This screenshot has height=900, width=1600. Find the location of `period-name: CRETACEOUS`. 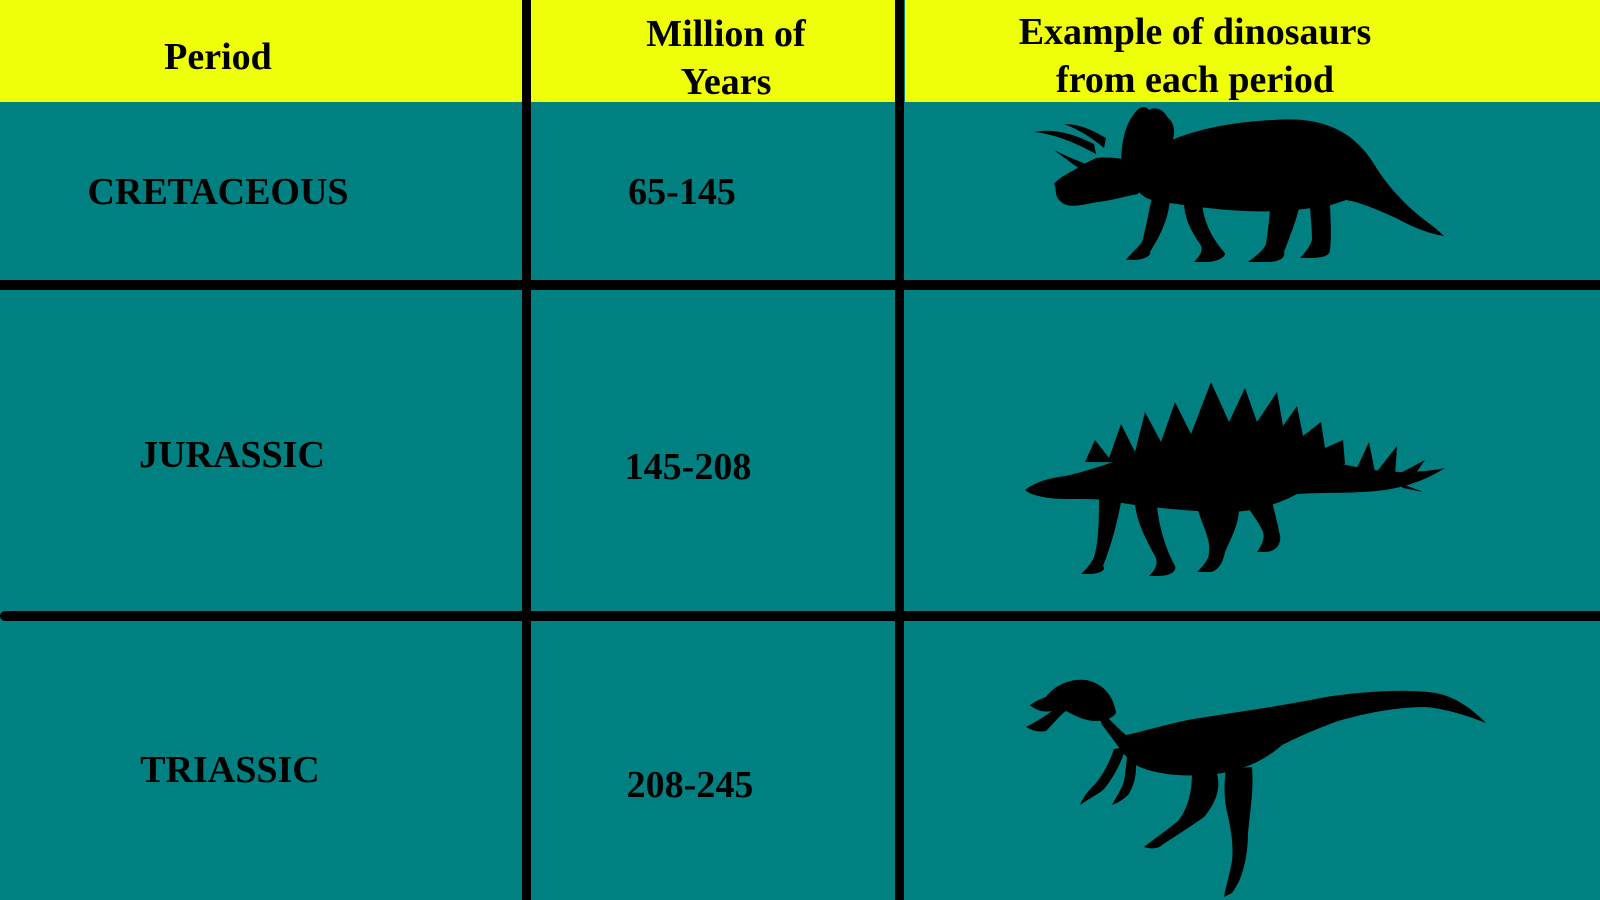

period-name: CRETACEOUS is located at coordinates (218, 192).